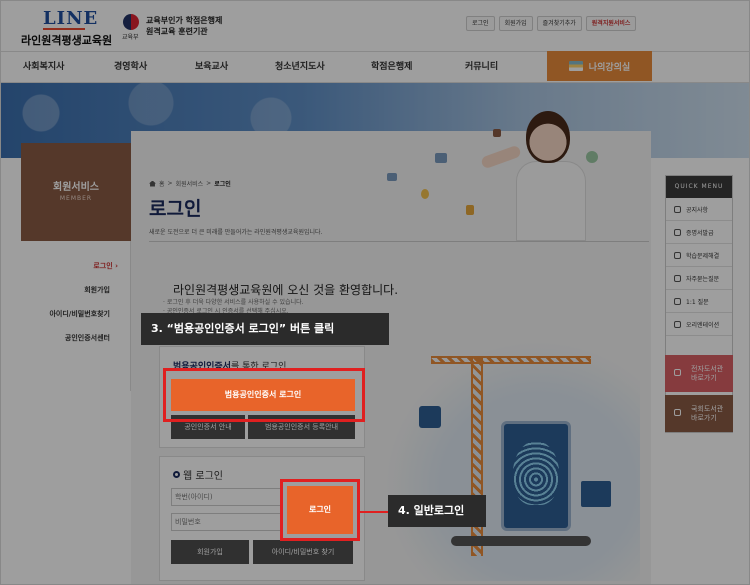 This screenshot has width=750, height=585. Describe the element at coordinates (399, 241) in the screenshot. I see `title-divider` at that location.